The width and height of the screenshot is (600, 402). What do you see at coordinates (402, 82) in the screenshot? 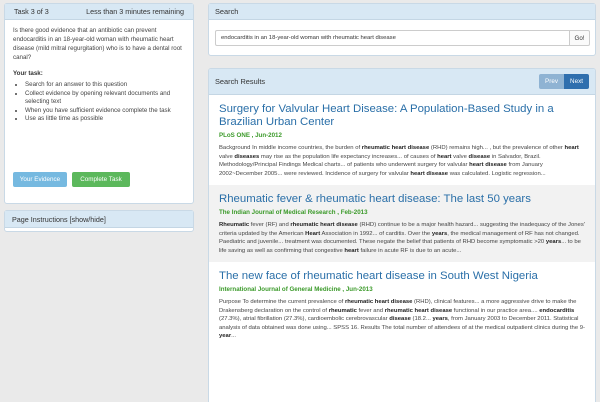
I see `results-header: Search Results Prev Next` at bounding box center [402, 82].